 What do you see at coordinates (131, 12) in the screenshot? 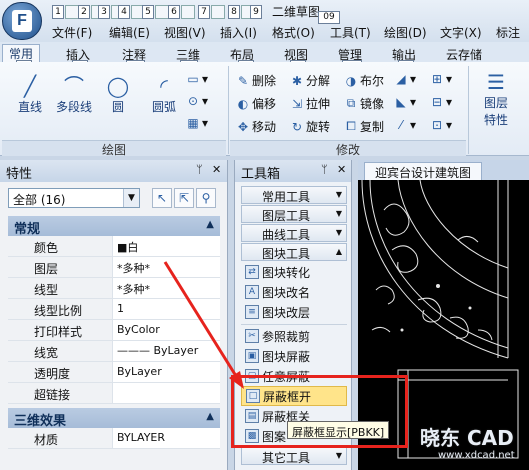
I see `quick-access-saveas: 4` at bounding box center [131, 12].